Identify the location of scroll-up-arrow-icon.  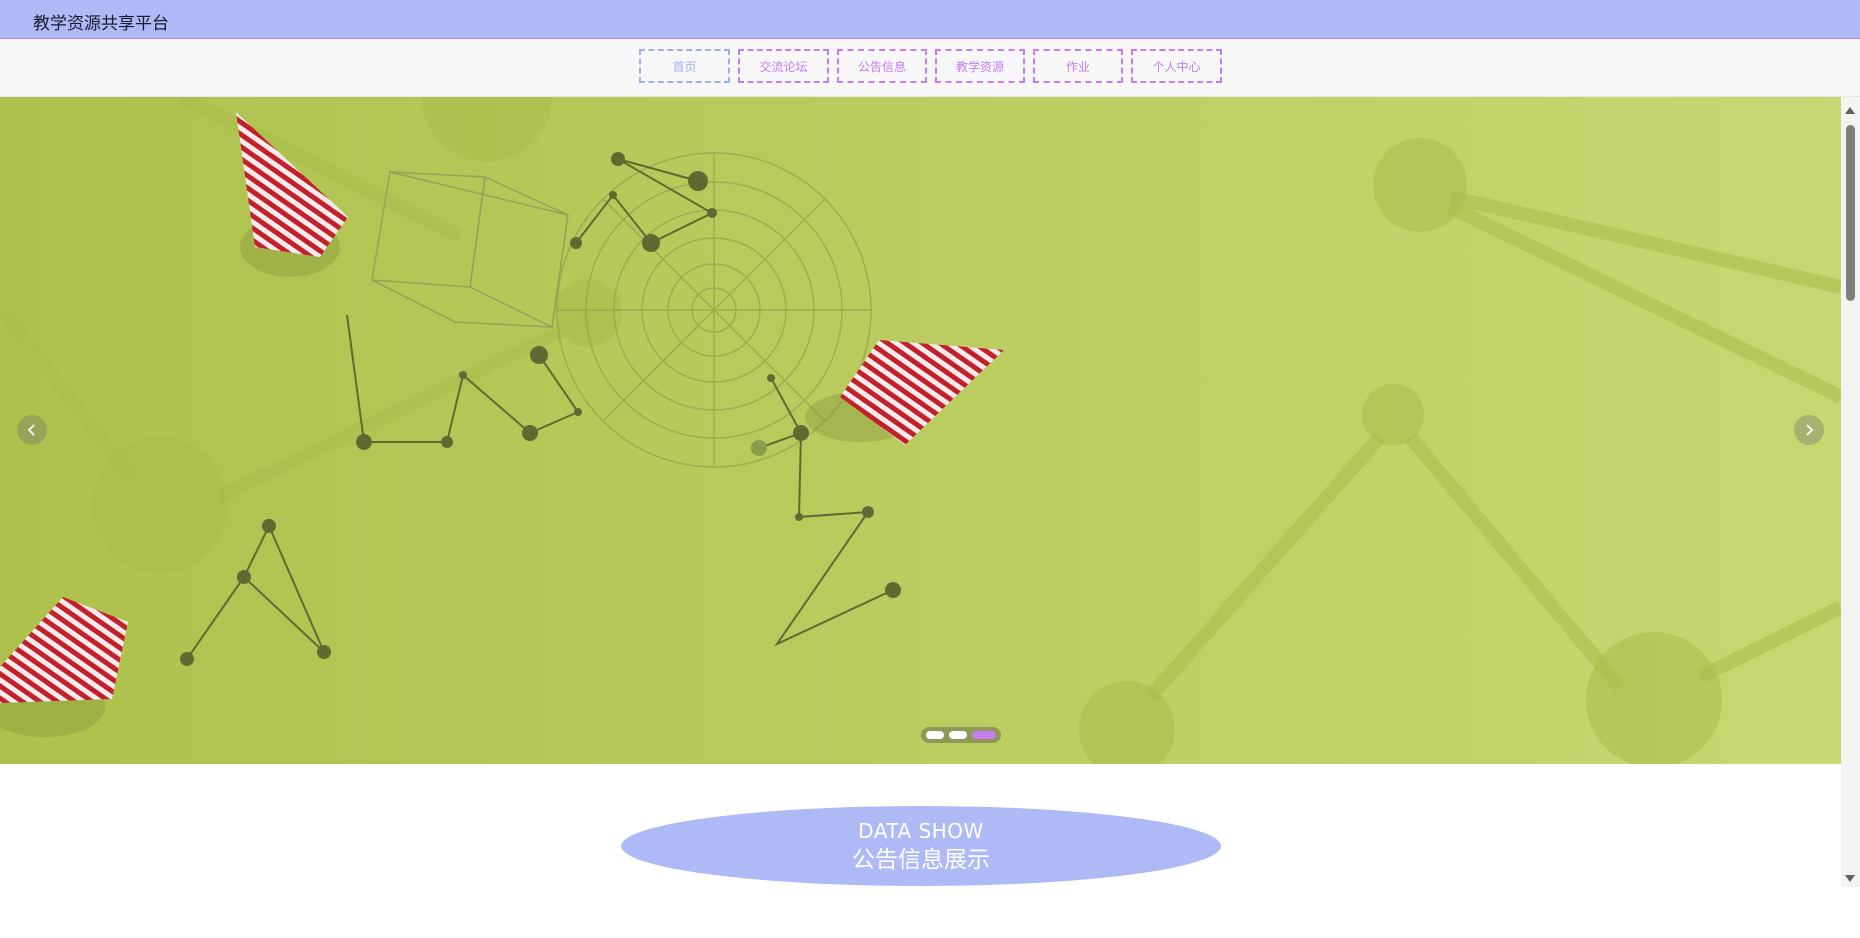
(1850, 110).